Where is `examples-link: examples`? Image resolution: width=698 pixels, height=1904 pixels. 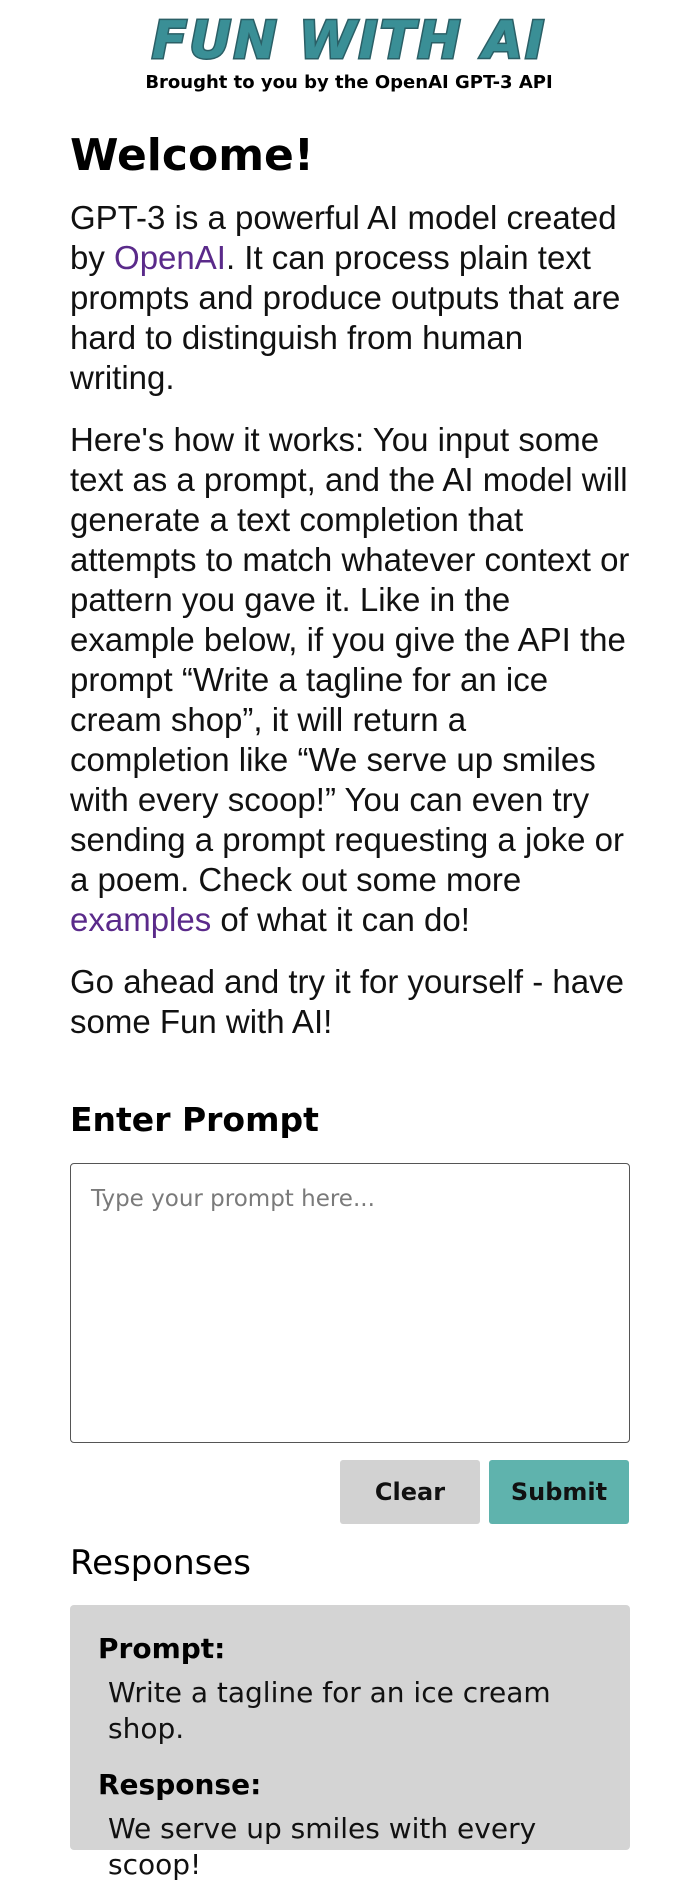 examples-link: examples is located at coordinates (140, 919).